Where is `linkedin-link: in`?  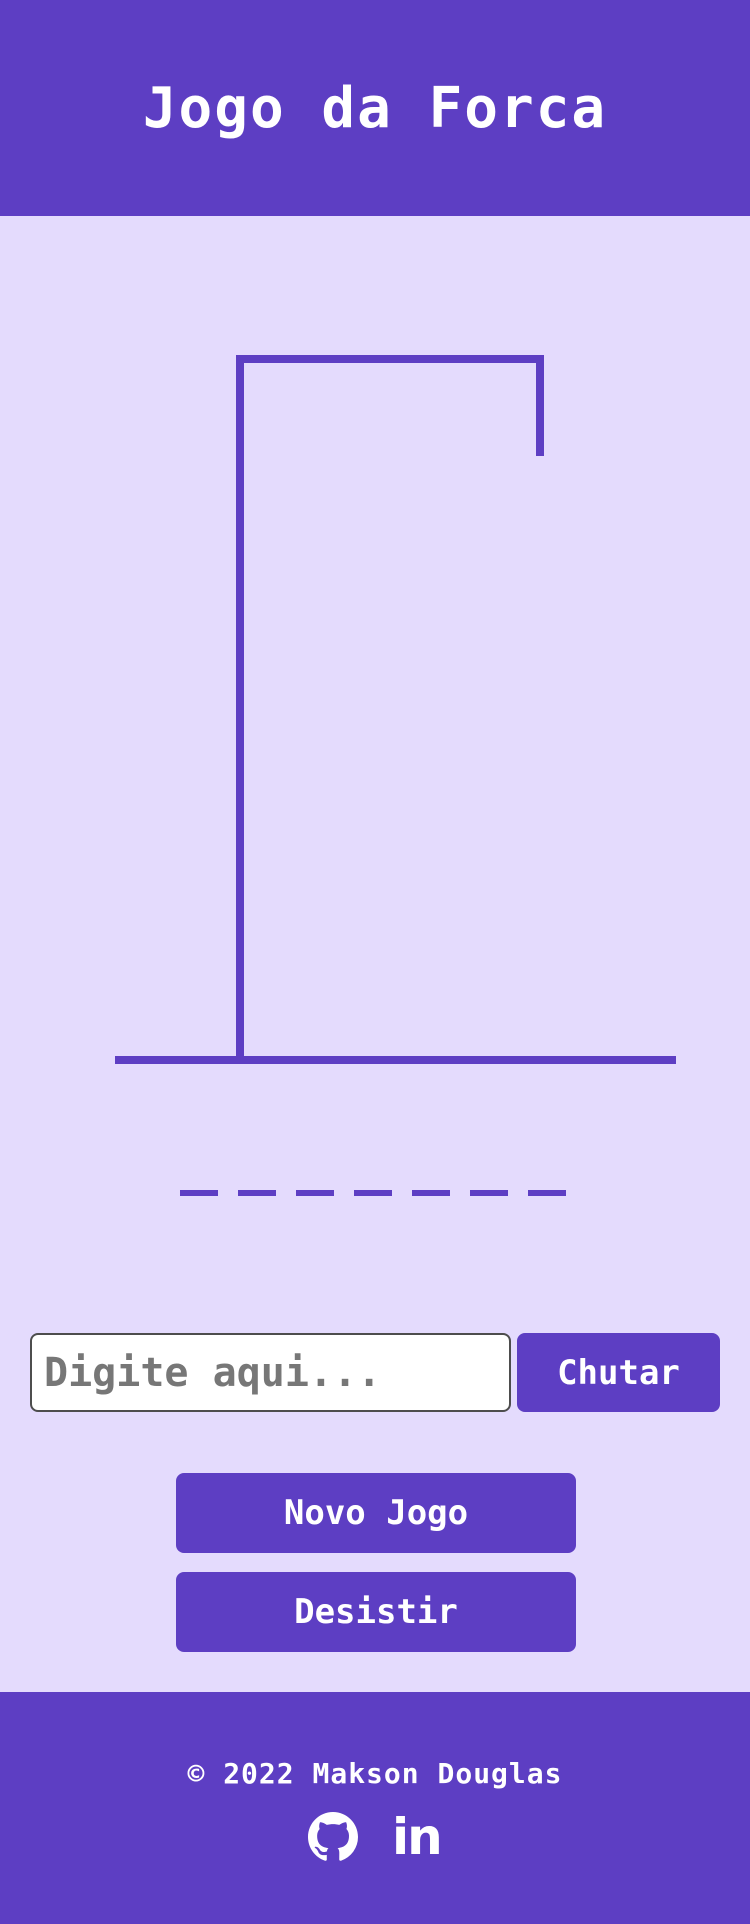
linkedin-link: in is located at coordinates (417, 1837).